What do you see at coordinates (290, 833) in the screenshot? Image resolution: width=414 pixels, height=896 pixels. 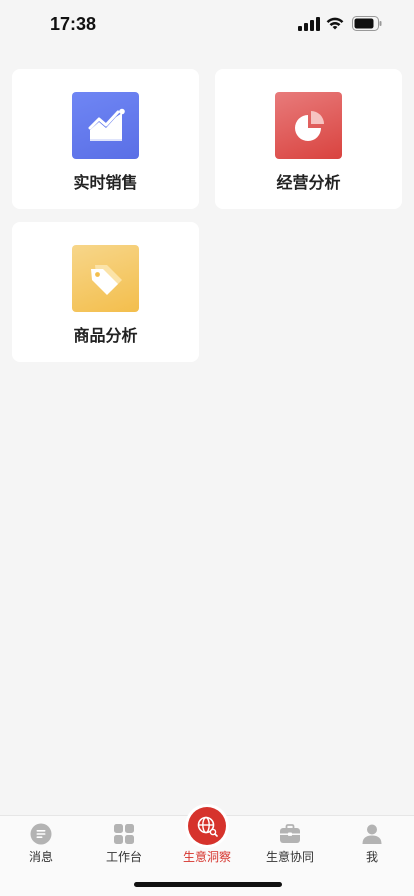 I see `briefcase-icon` at bounding box center [290, 833].